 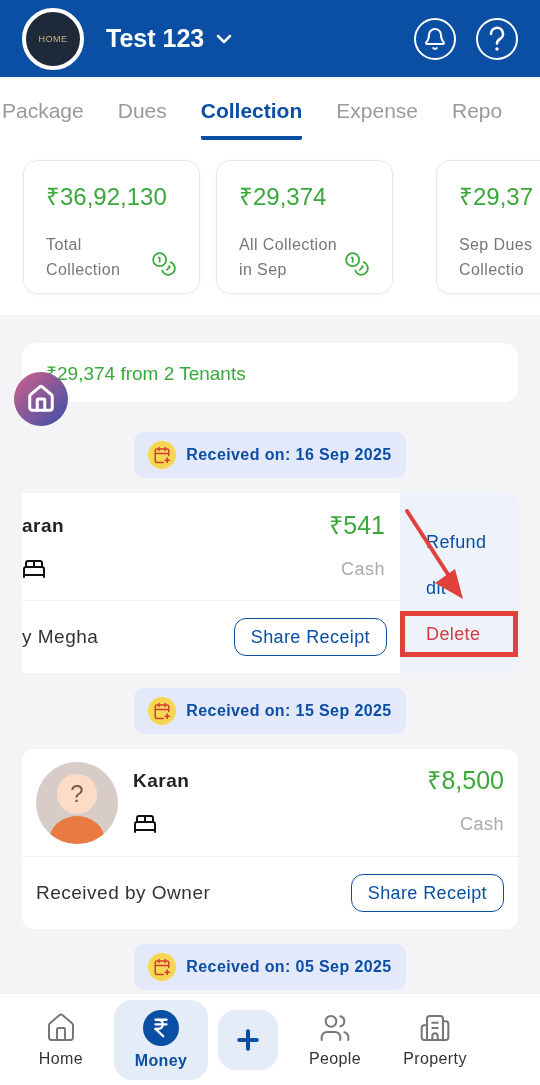 What do you see at coordinates (288, 257) in the screenshot?
I see `stat-label: All Collection in Sep` at bounding box center [288, 257].